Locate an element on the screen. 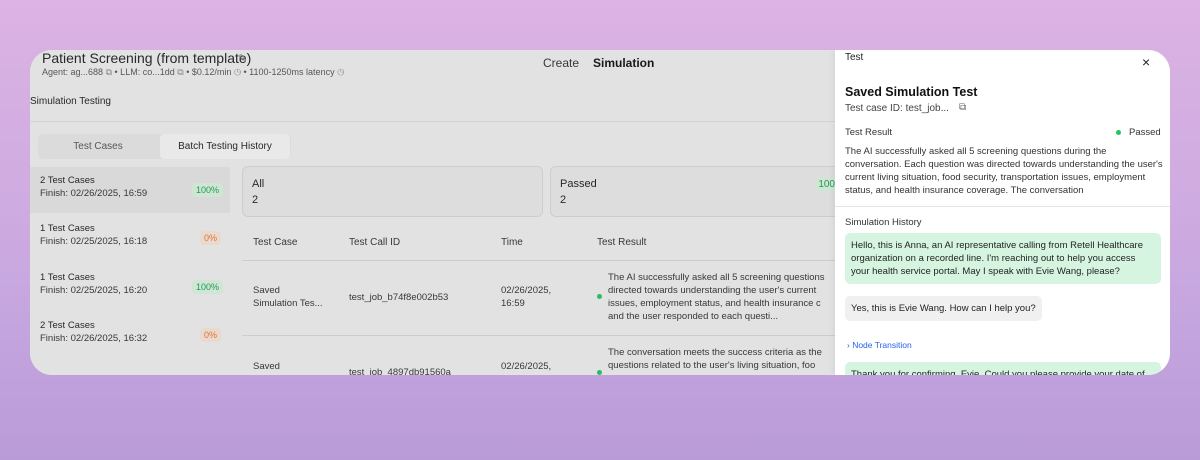 Image resolution: width=1200 pixels, height=460 pixels. cell-line: 16:59 is located at coordinates (513, 303).